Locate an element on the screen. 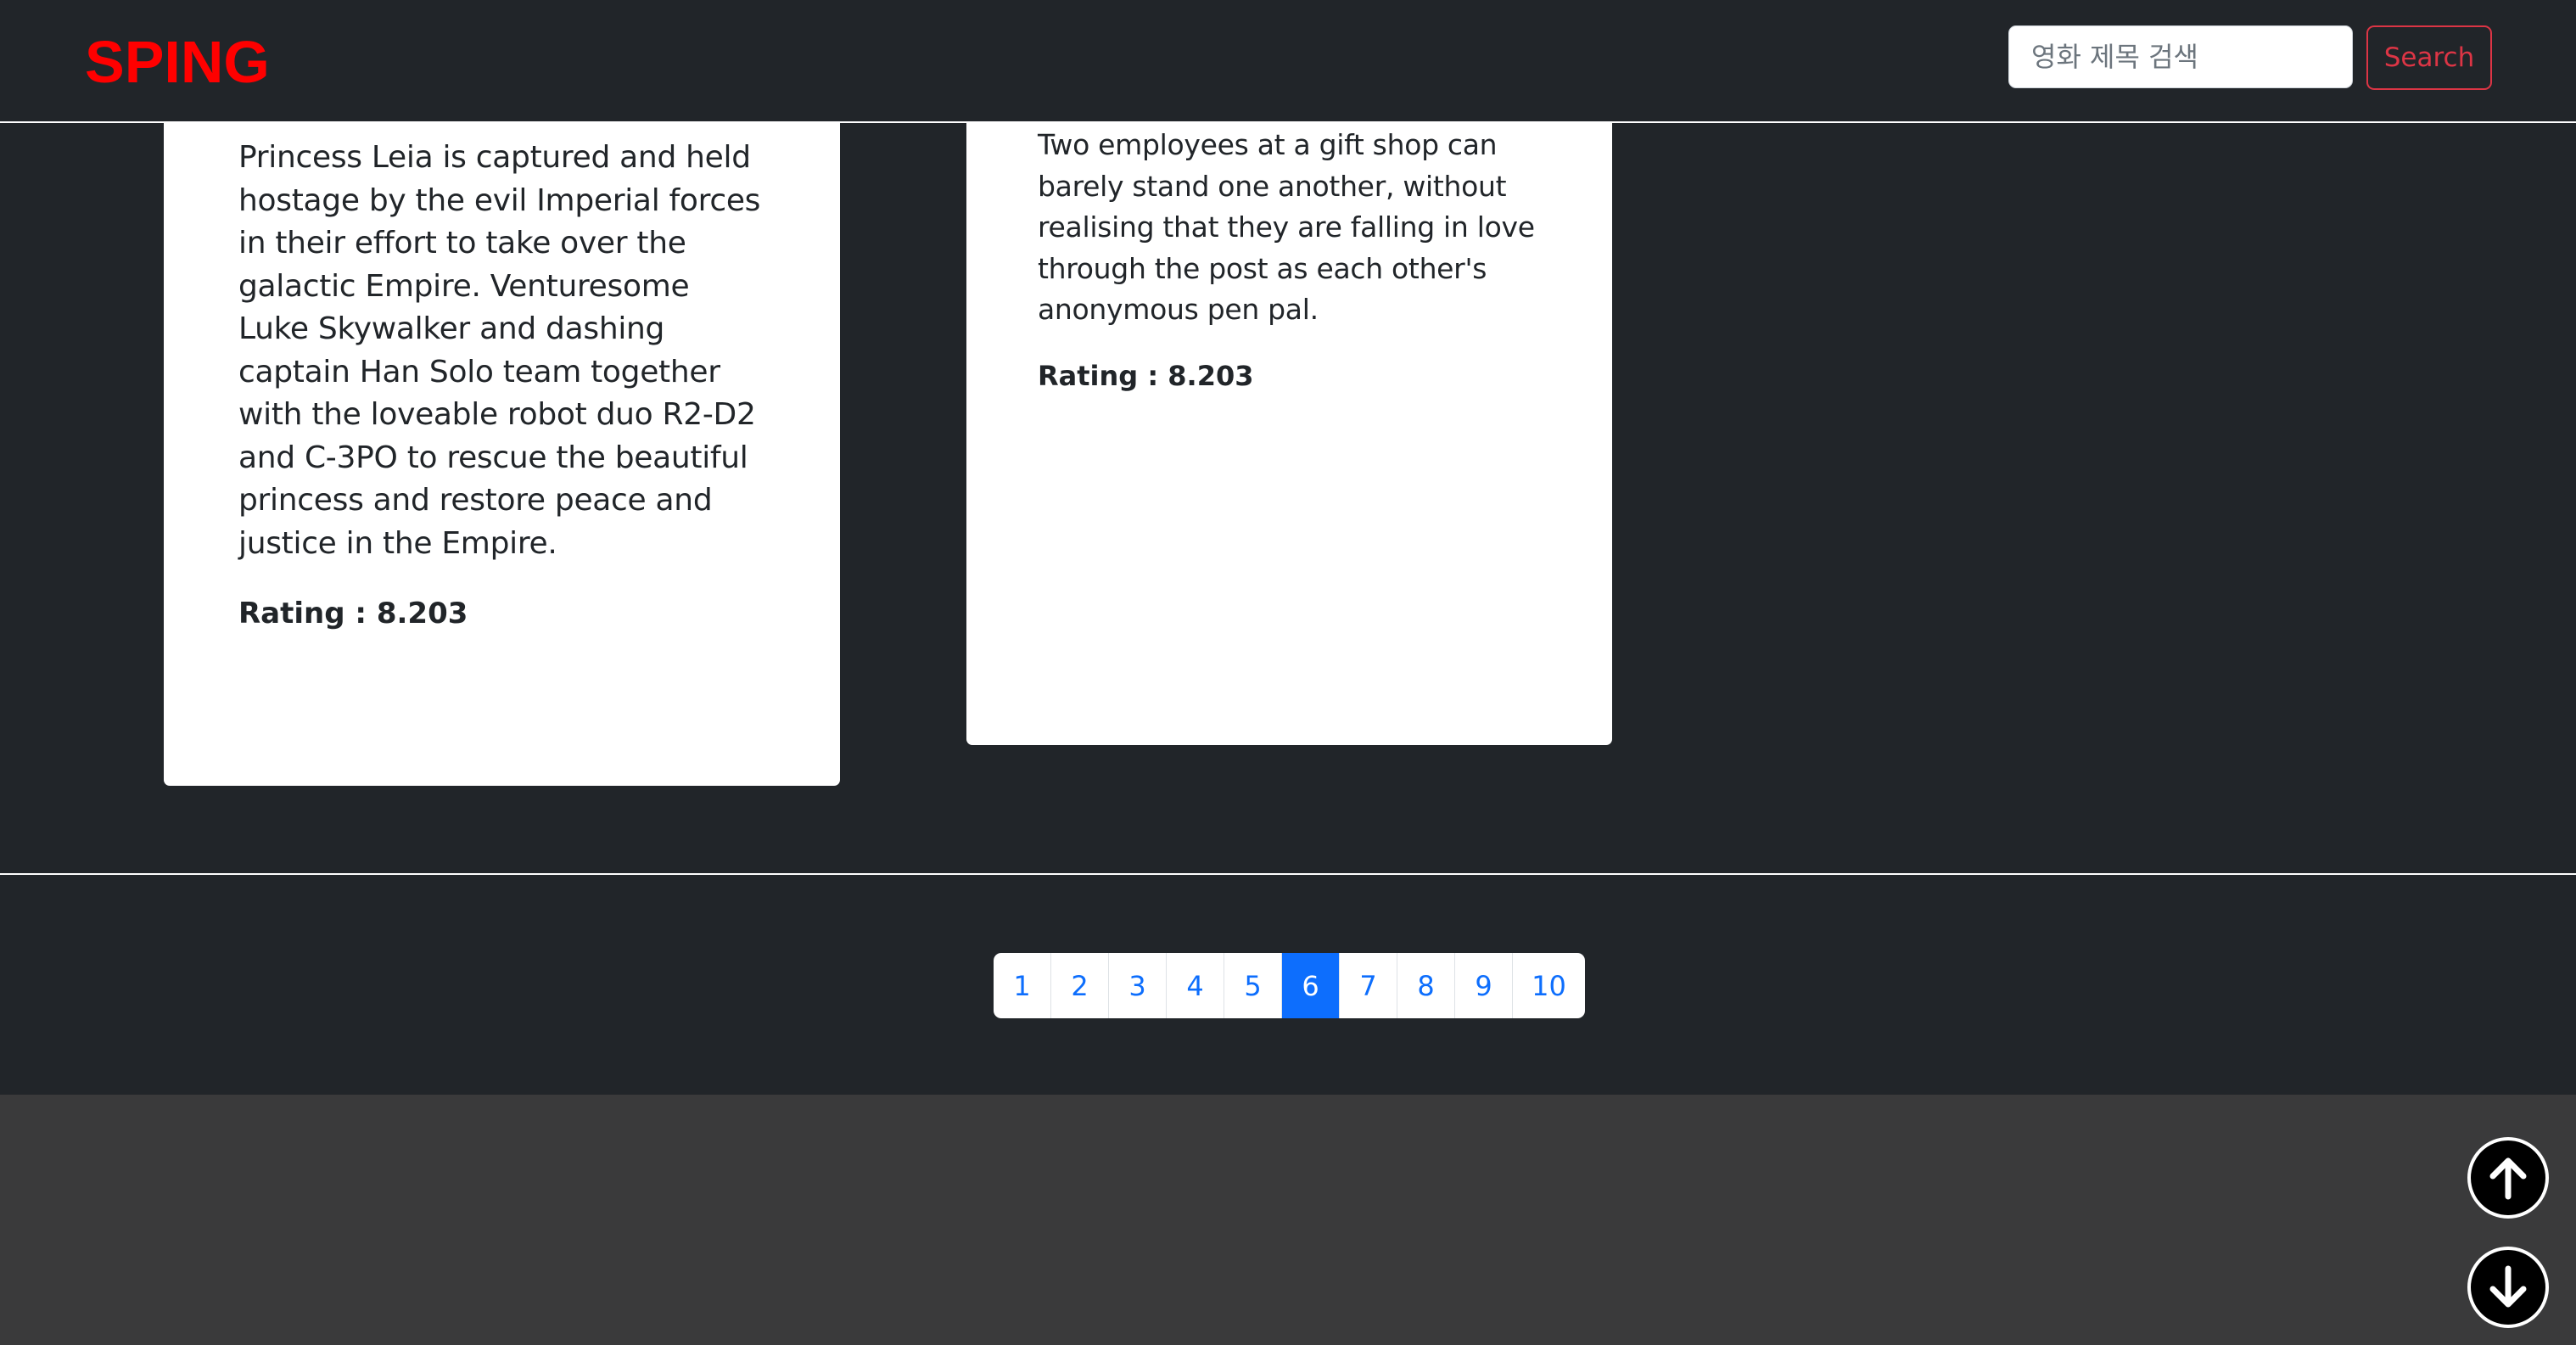 The height and width of the screenshot is (1345, 2576). page-link-10: 10 is located at coordinates (1549, 985).